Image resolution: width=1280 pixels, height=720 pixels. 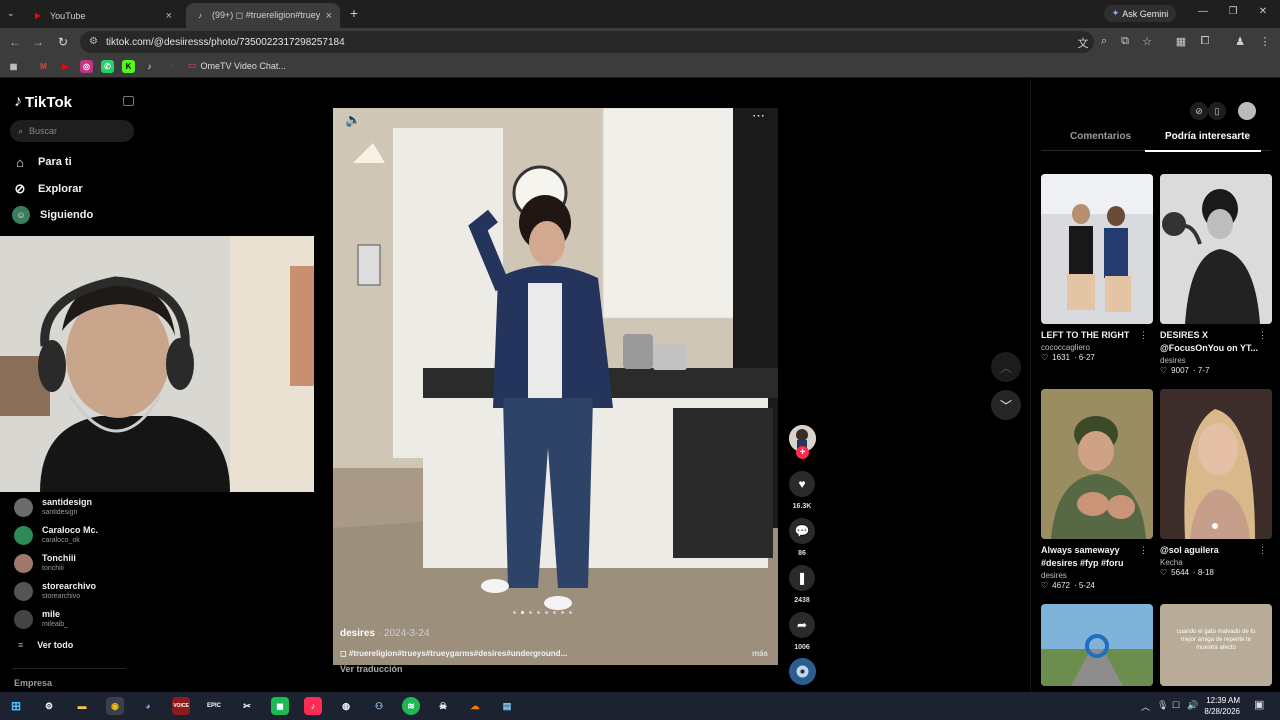 What do you see at coordinates (49, 706) in the screenshot?
I see `settings-icon: ⚙` at bounding box center [49, 706].